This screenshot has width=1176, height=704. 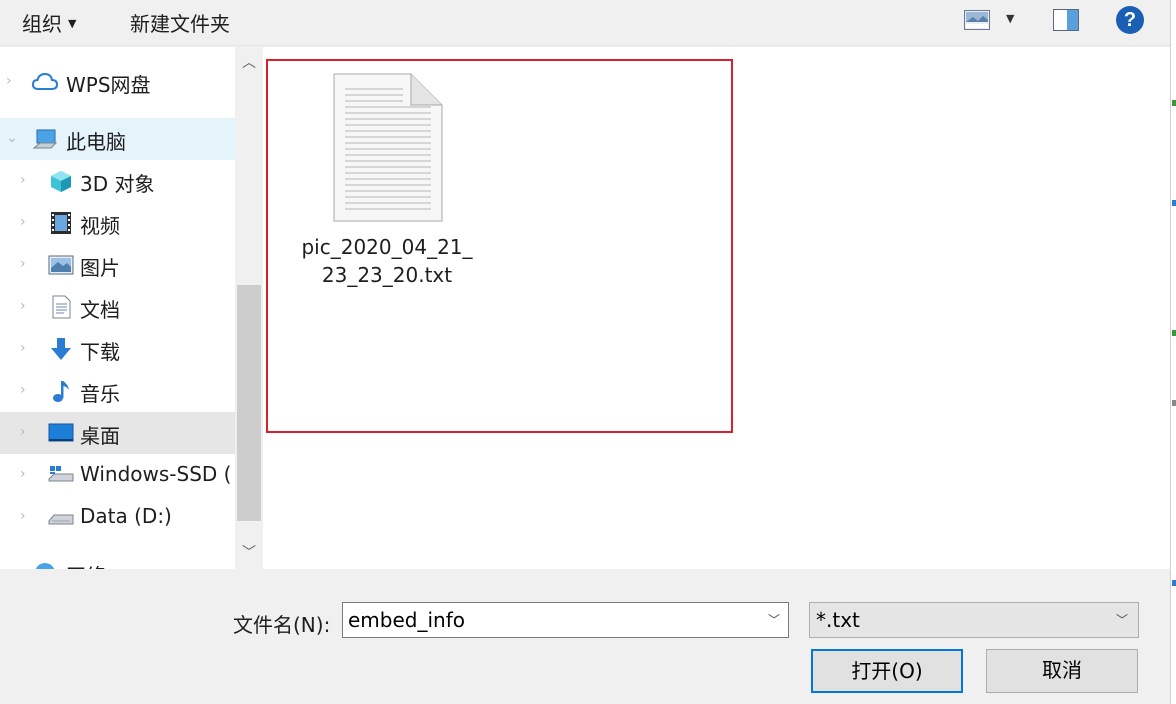 What do you see at coordinates (100, 268) in the screenshot?
I see `nav-item-label: 图片` at bounding box center [100, 268].